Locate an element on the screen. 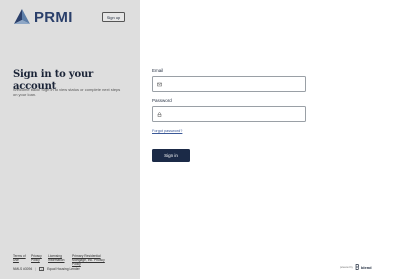 The width and height of the screenshot is (400, 279). equal-housing-label: Equal Housing Lender is located at coordinates (63, 269).